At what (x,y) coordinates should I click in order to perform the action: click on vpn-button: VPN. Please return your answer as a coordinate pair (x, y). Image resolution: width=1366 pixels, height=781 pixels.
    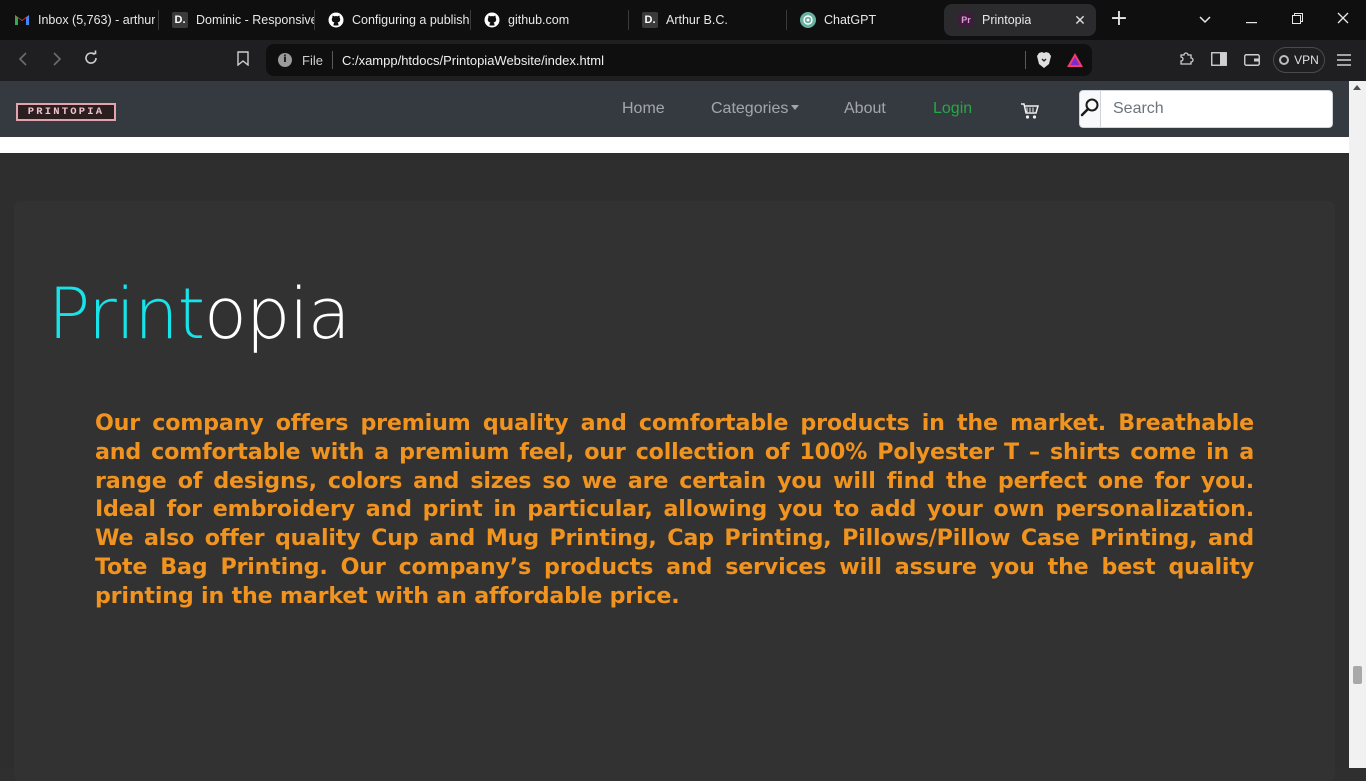
    Looking at the image, I should click on (1299, 60).